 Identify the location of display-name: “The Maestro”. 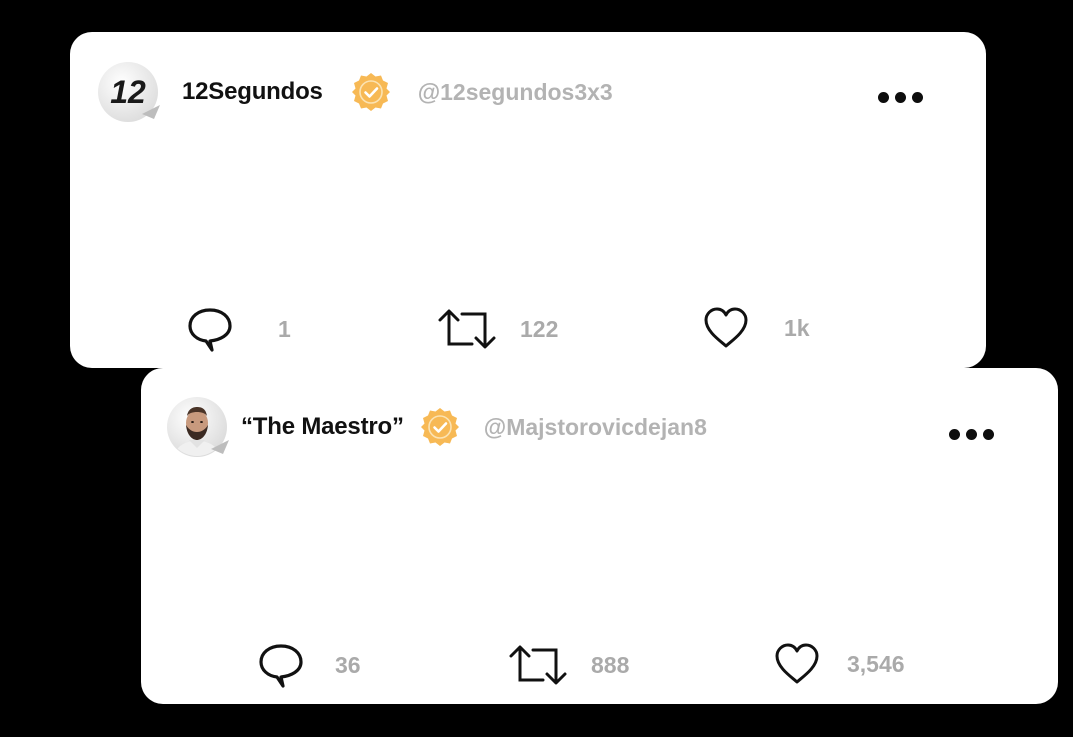
(322, 427).